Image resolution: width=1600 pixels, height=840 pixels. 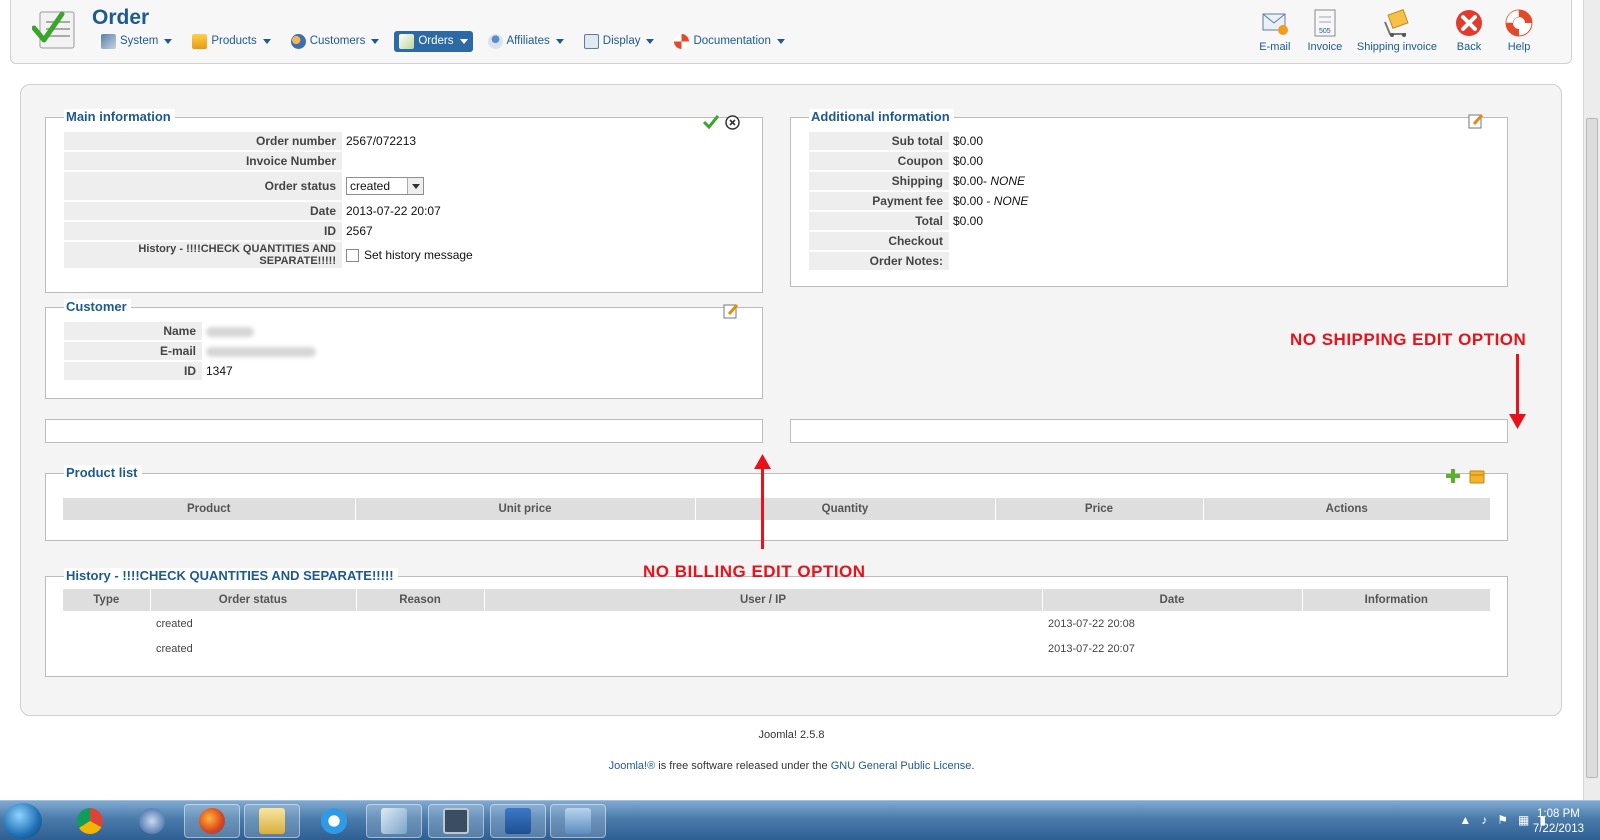 What do you see at coordinates (1558, 814) in the screenshot?
I see `clock-time: 1:08 PM` at bounding box center [1558, 814].